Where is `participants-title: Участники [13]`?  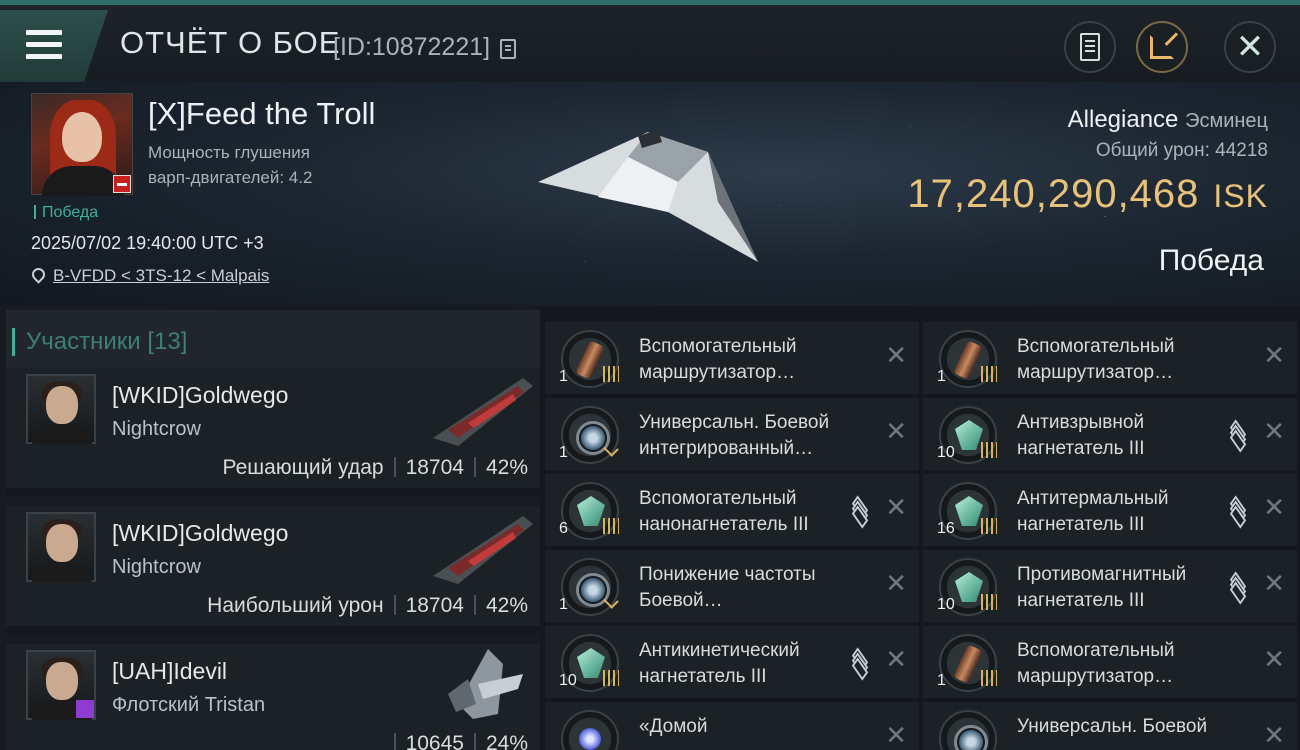 participants-title: Участники [13] is located at coordinates (99, 342).